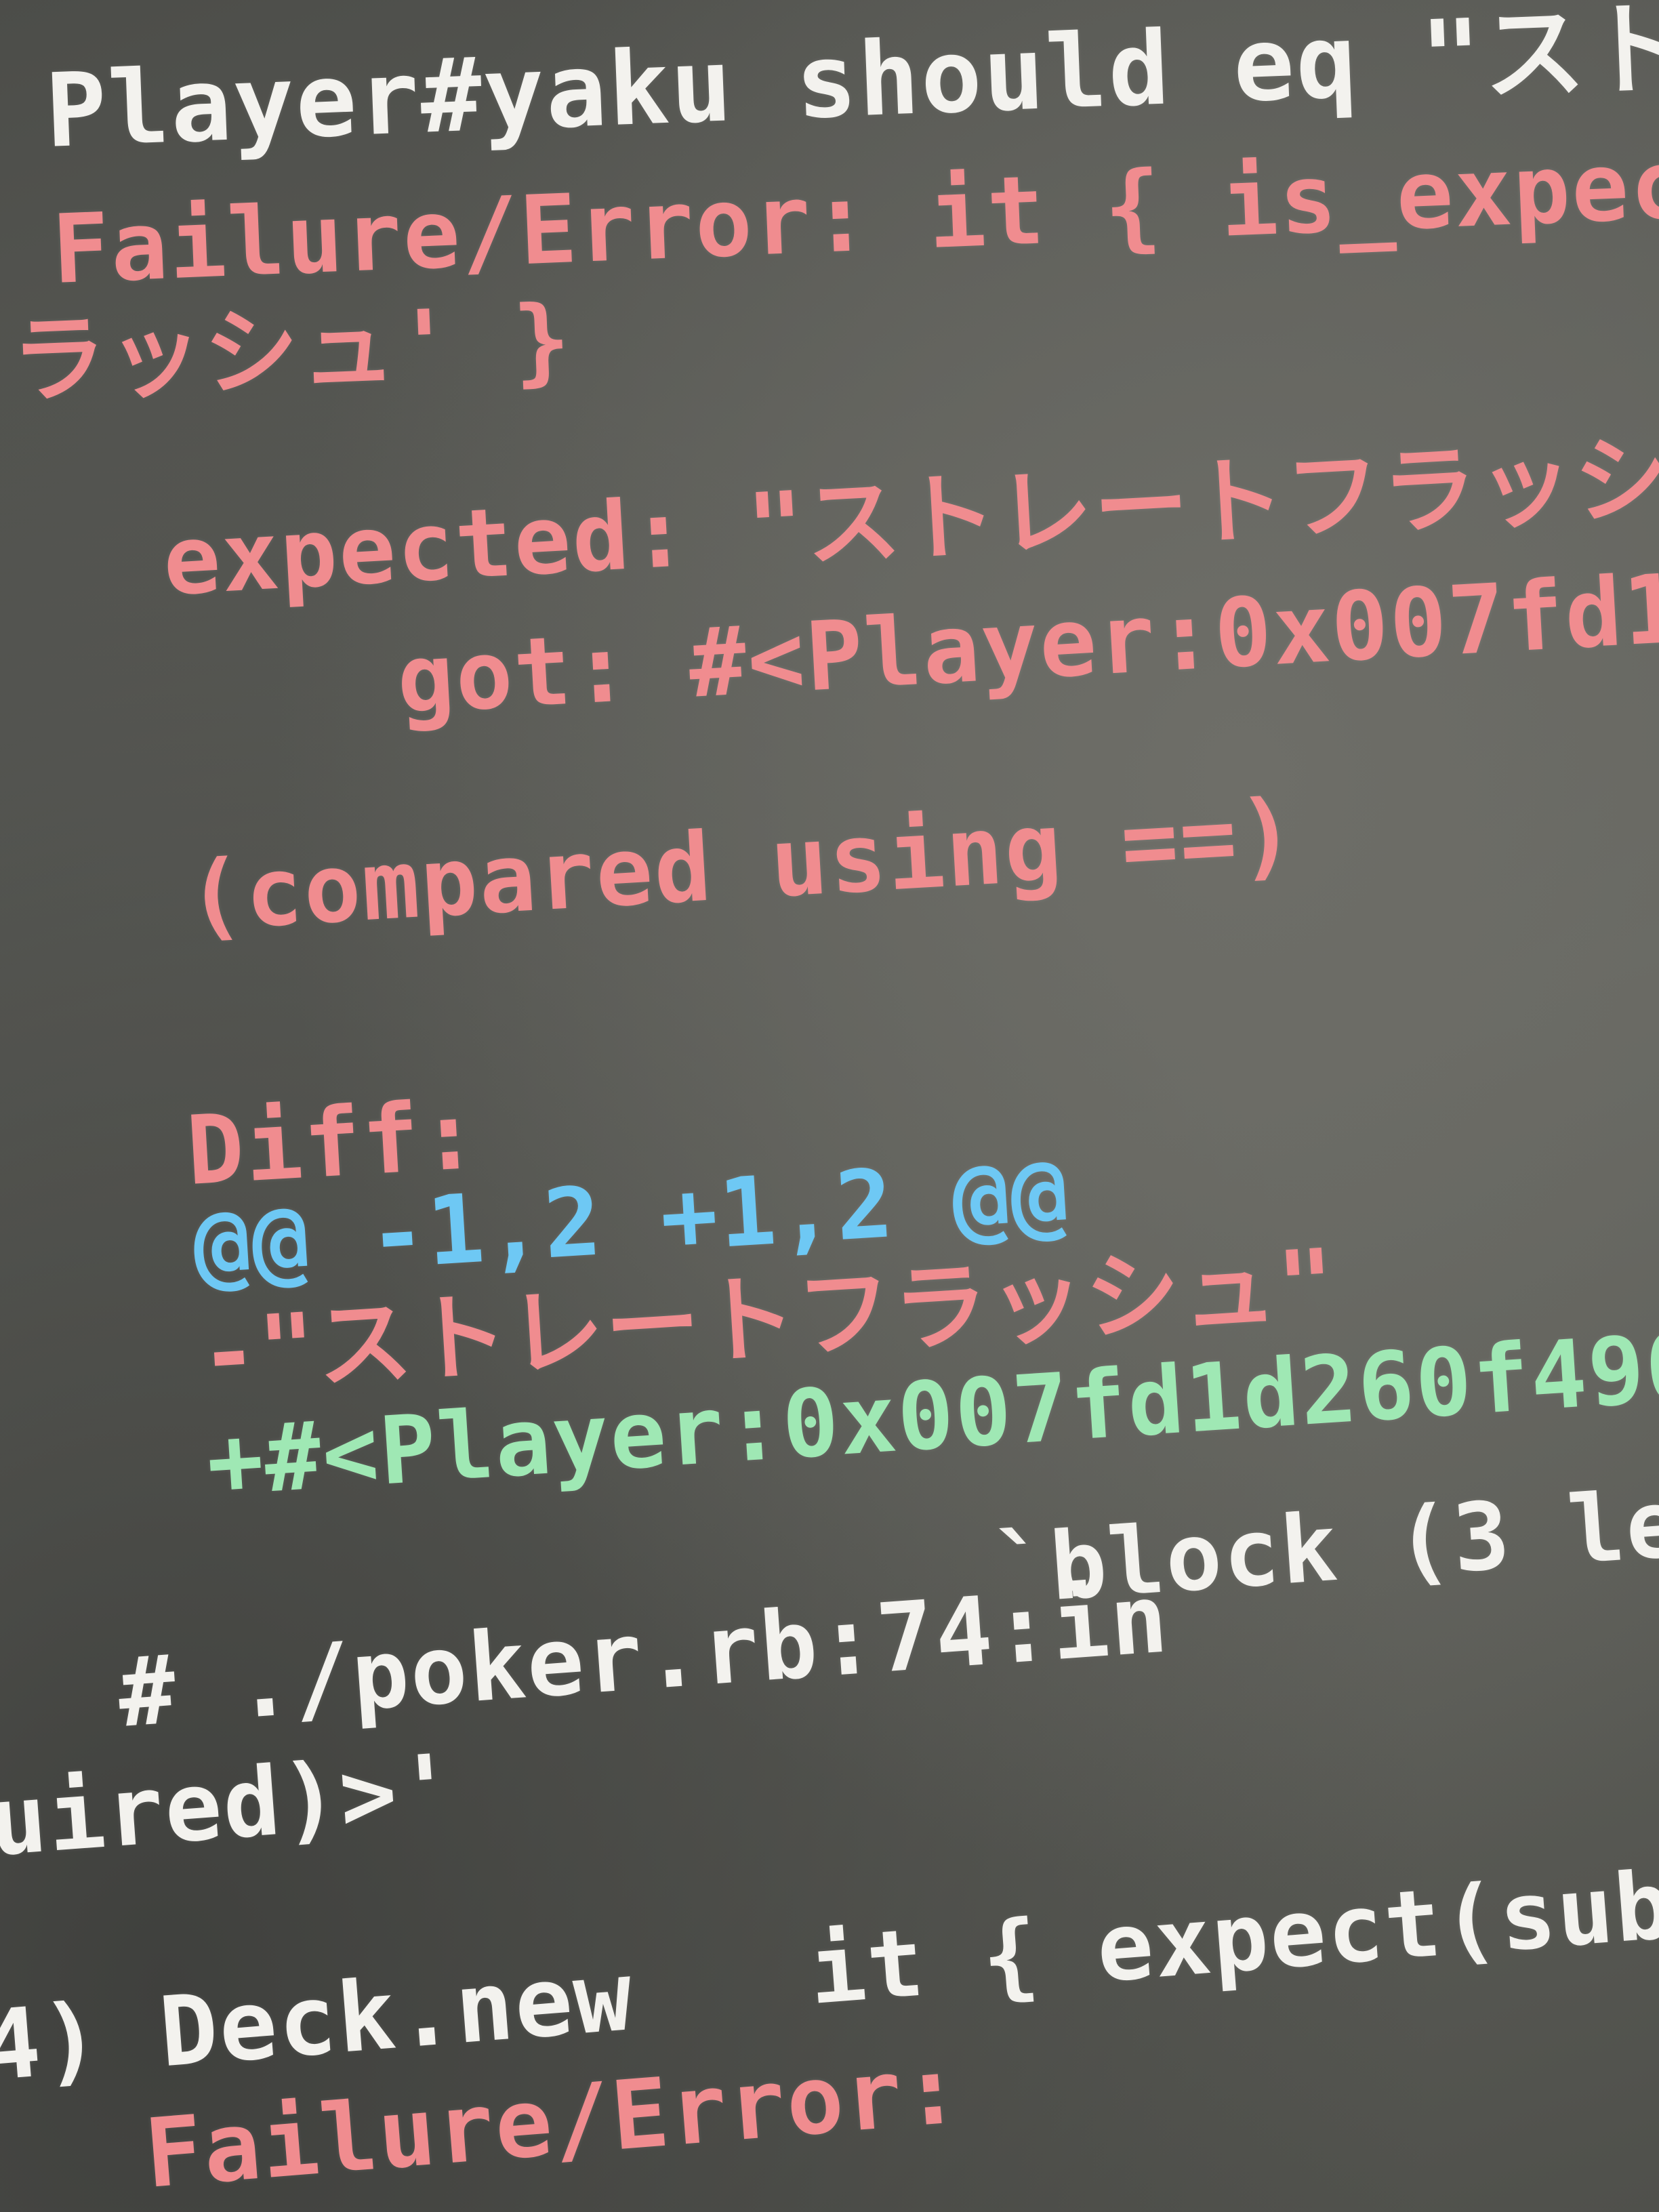  I want to click on backtrace-wrap-line: uired)>', so click(231, 1806).